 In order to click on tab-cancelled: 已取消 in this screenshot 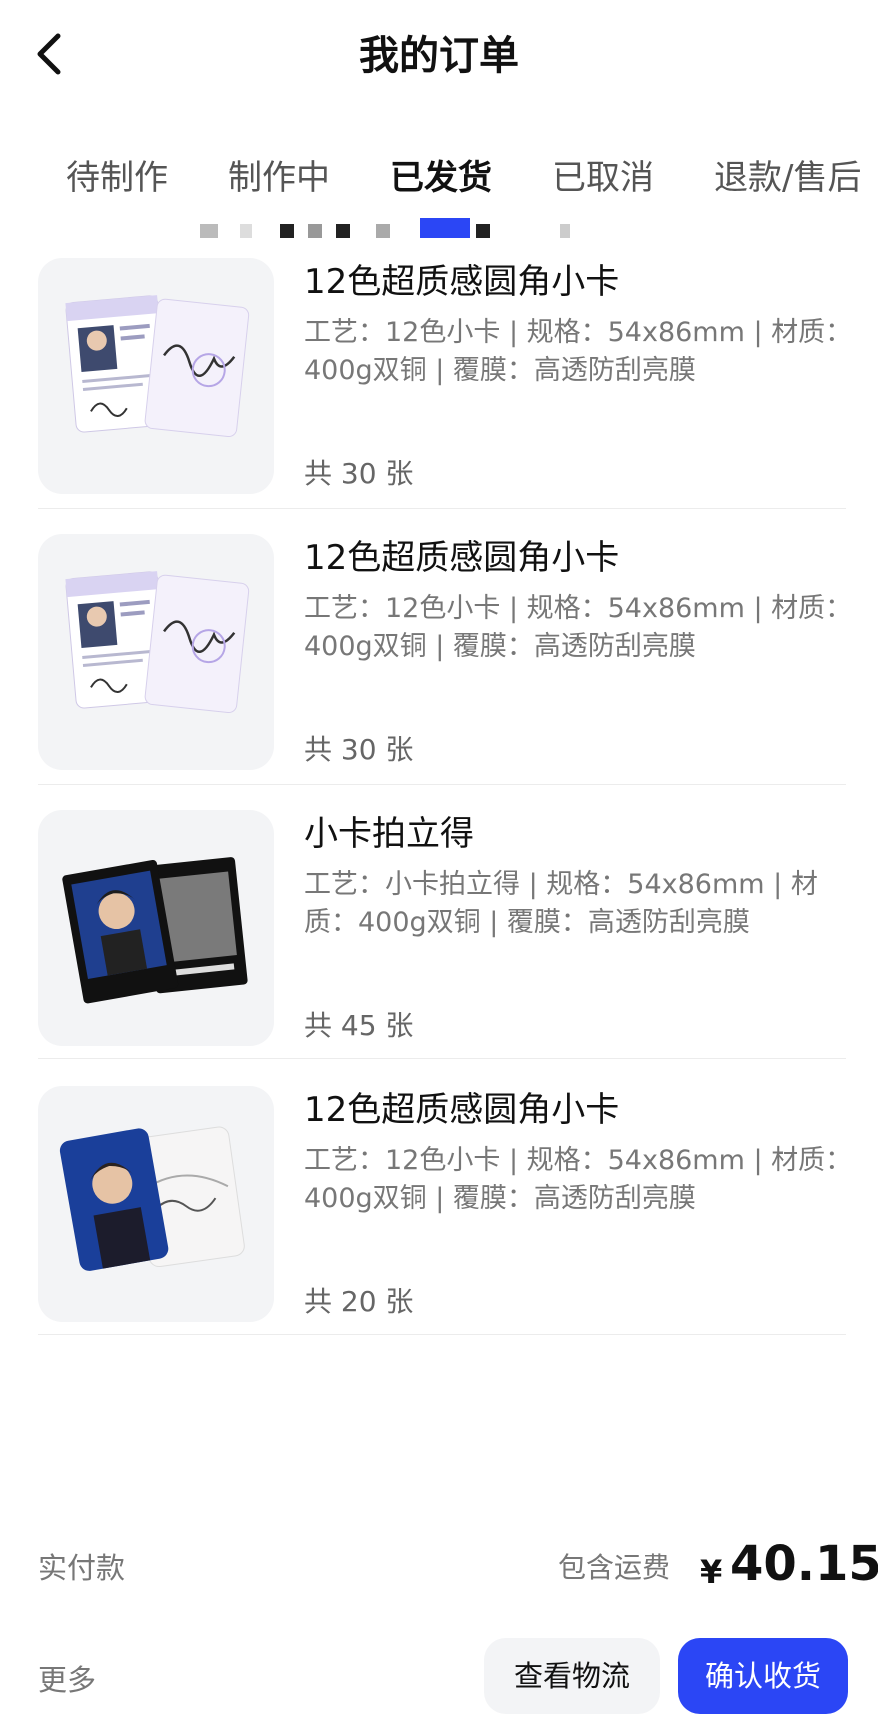, I will do `click(603, 178)`.